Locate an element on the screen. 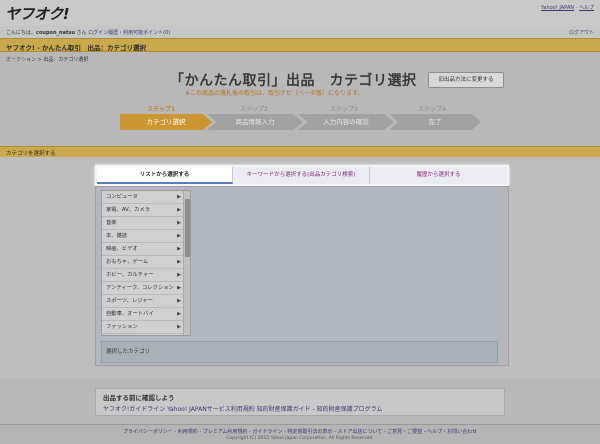 The image size is (600, 444). old-form-button: 旧出品方法に変更する is located at coordinates (466, 80).